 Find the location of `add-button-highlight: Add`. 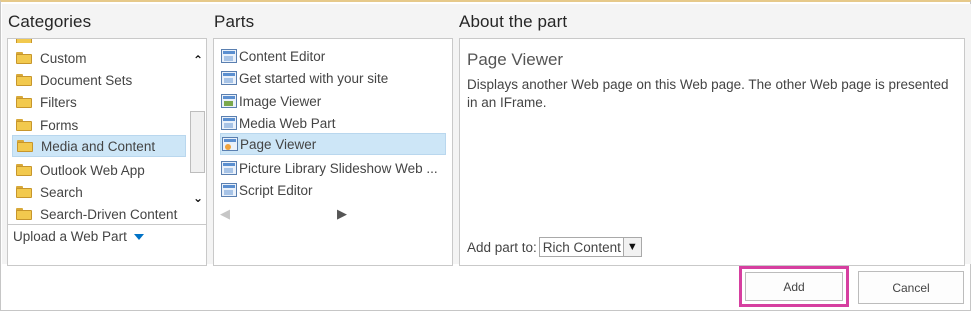

add-button-highlight: Add is located at coordinates (794, 286).